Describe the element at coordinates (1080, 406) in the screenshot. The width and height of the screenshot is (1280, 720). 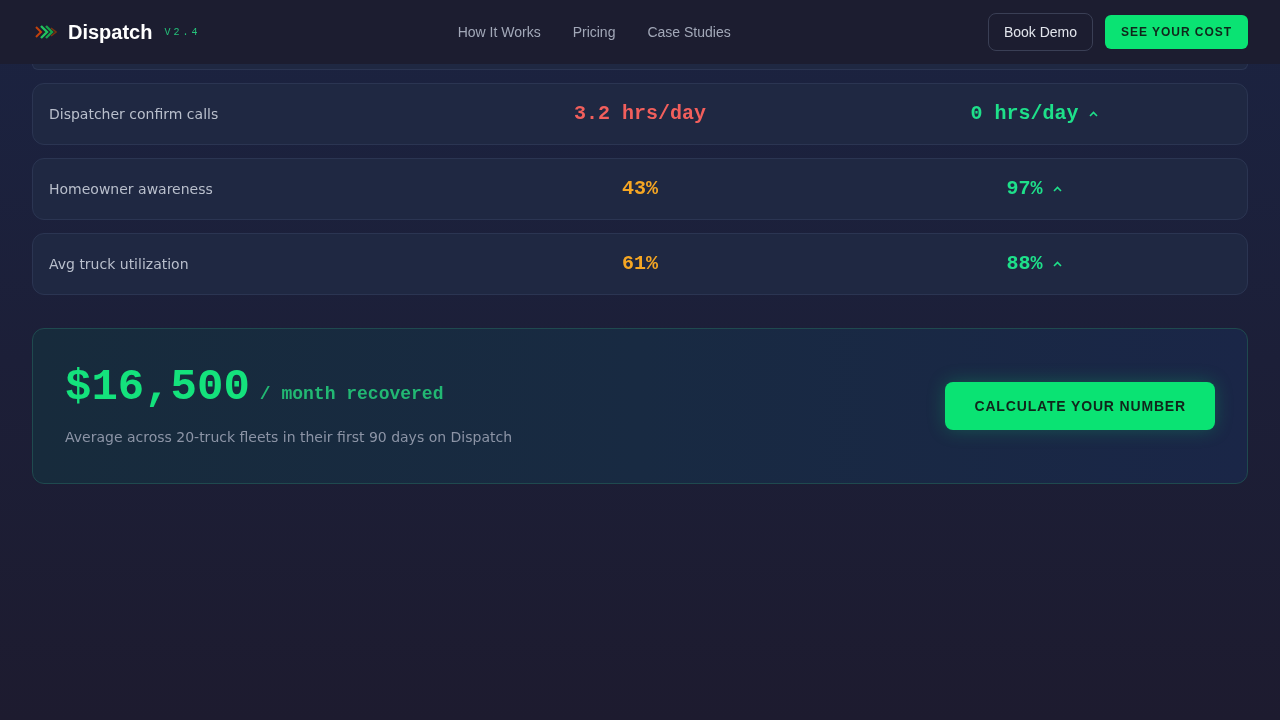
I see `calculate-button: CALCULATE YOUR NUMBER` at that location.